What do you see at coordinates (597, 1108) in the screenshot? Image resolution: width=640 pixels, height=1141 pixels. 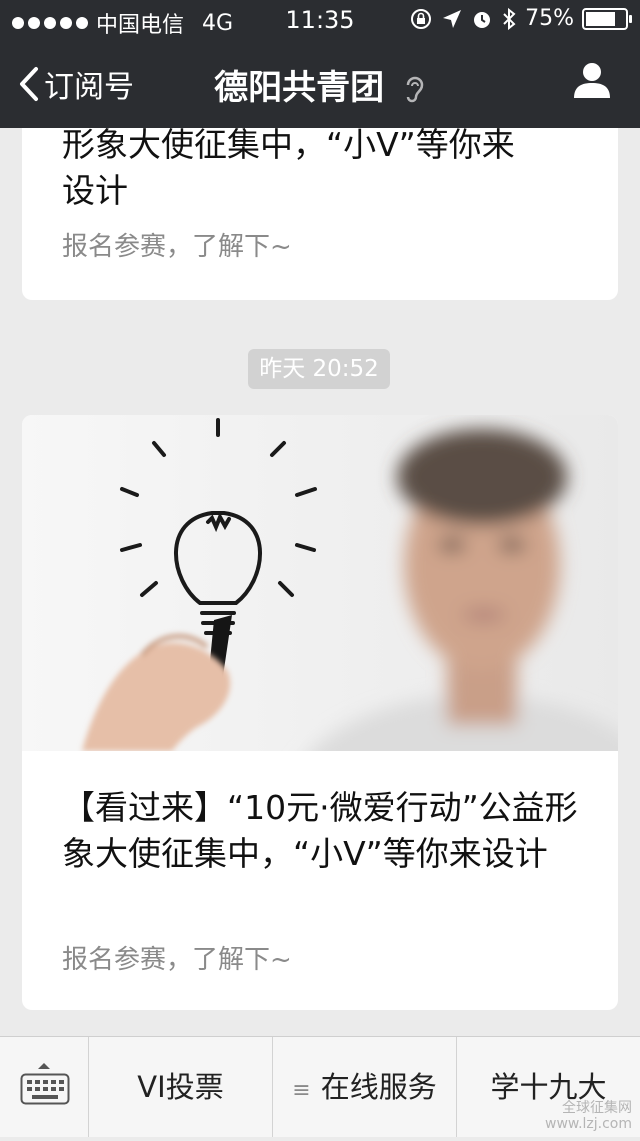 I see `watermark-line: 全球征集网` at bounding box center [597, 1108].